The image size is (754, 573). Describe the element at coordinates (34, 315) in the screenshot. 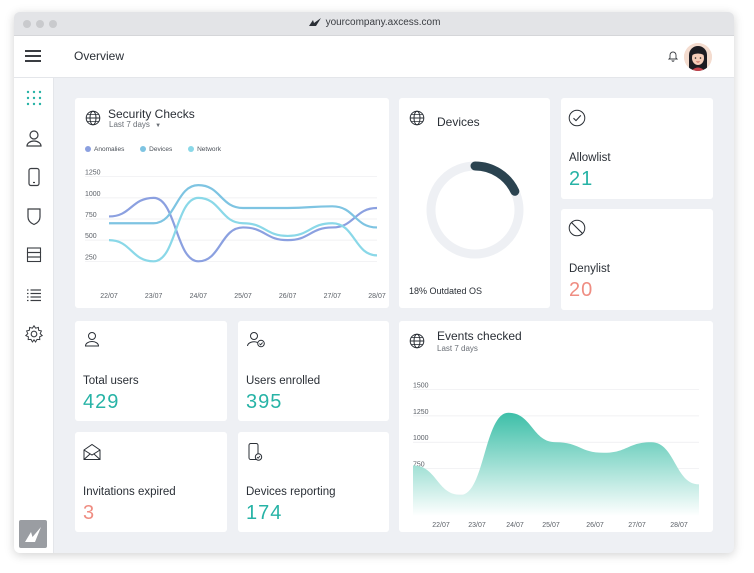

I see `sidebar` at that location.